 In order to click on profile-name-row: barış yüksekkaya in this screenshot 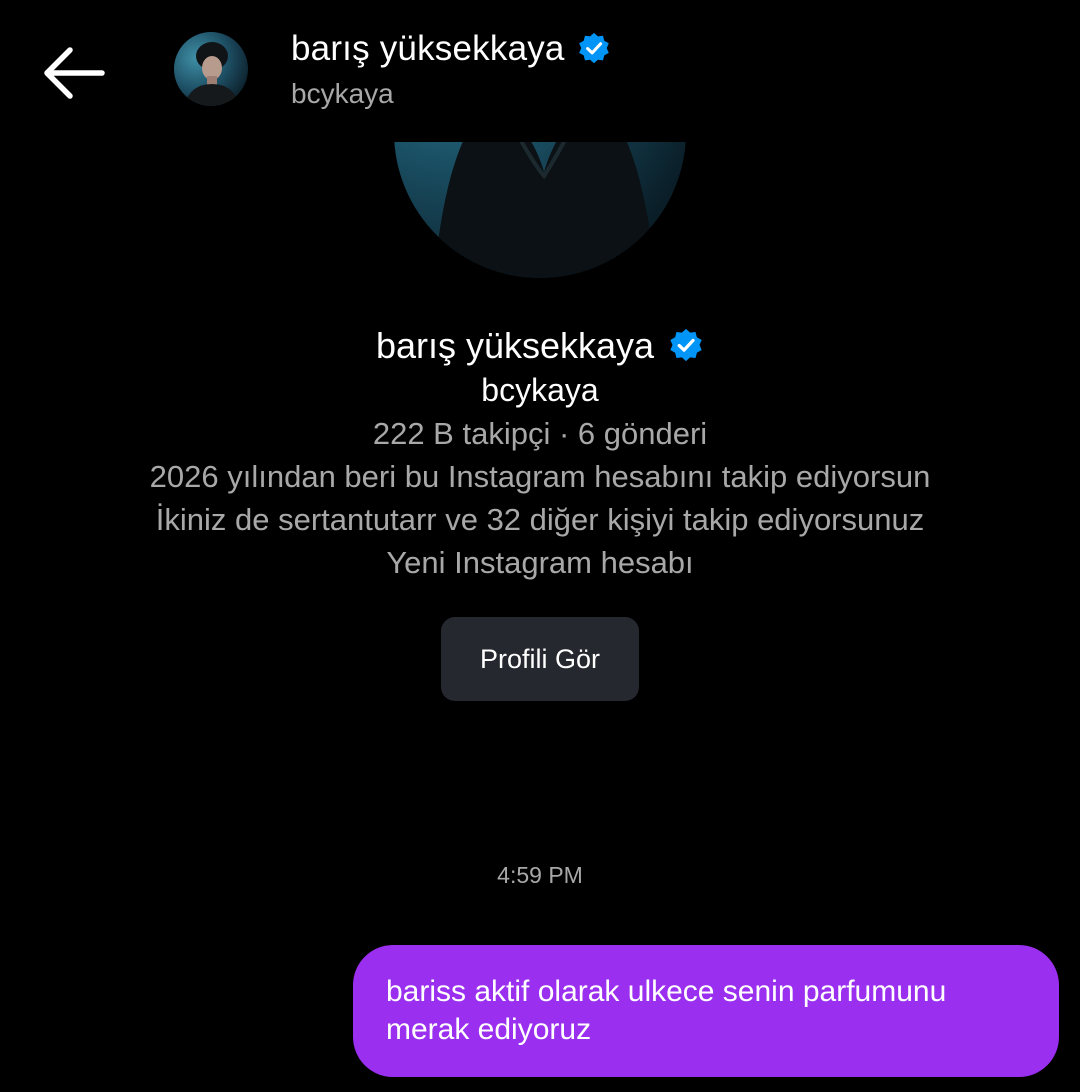, I will do `click(540, 346)`.